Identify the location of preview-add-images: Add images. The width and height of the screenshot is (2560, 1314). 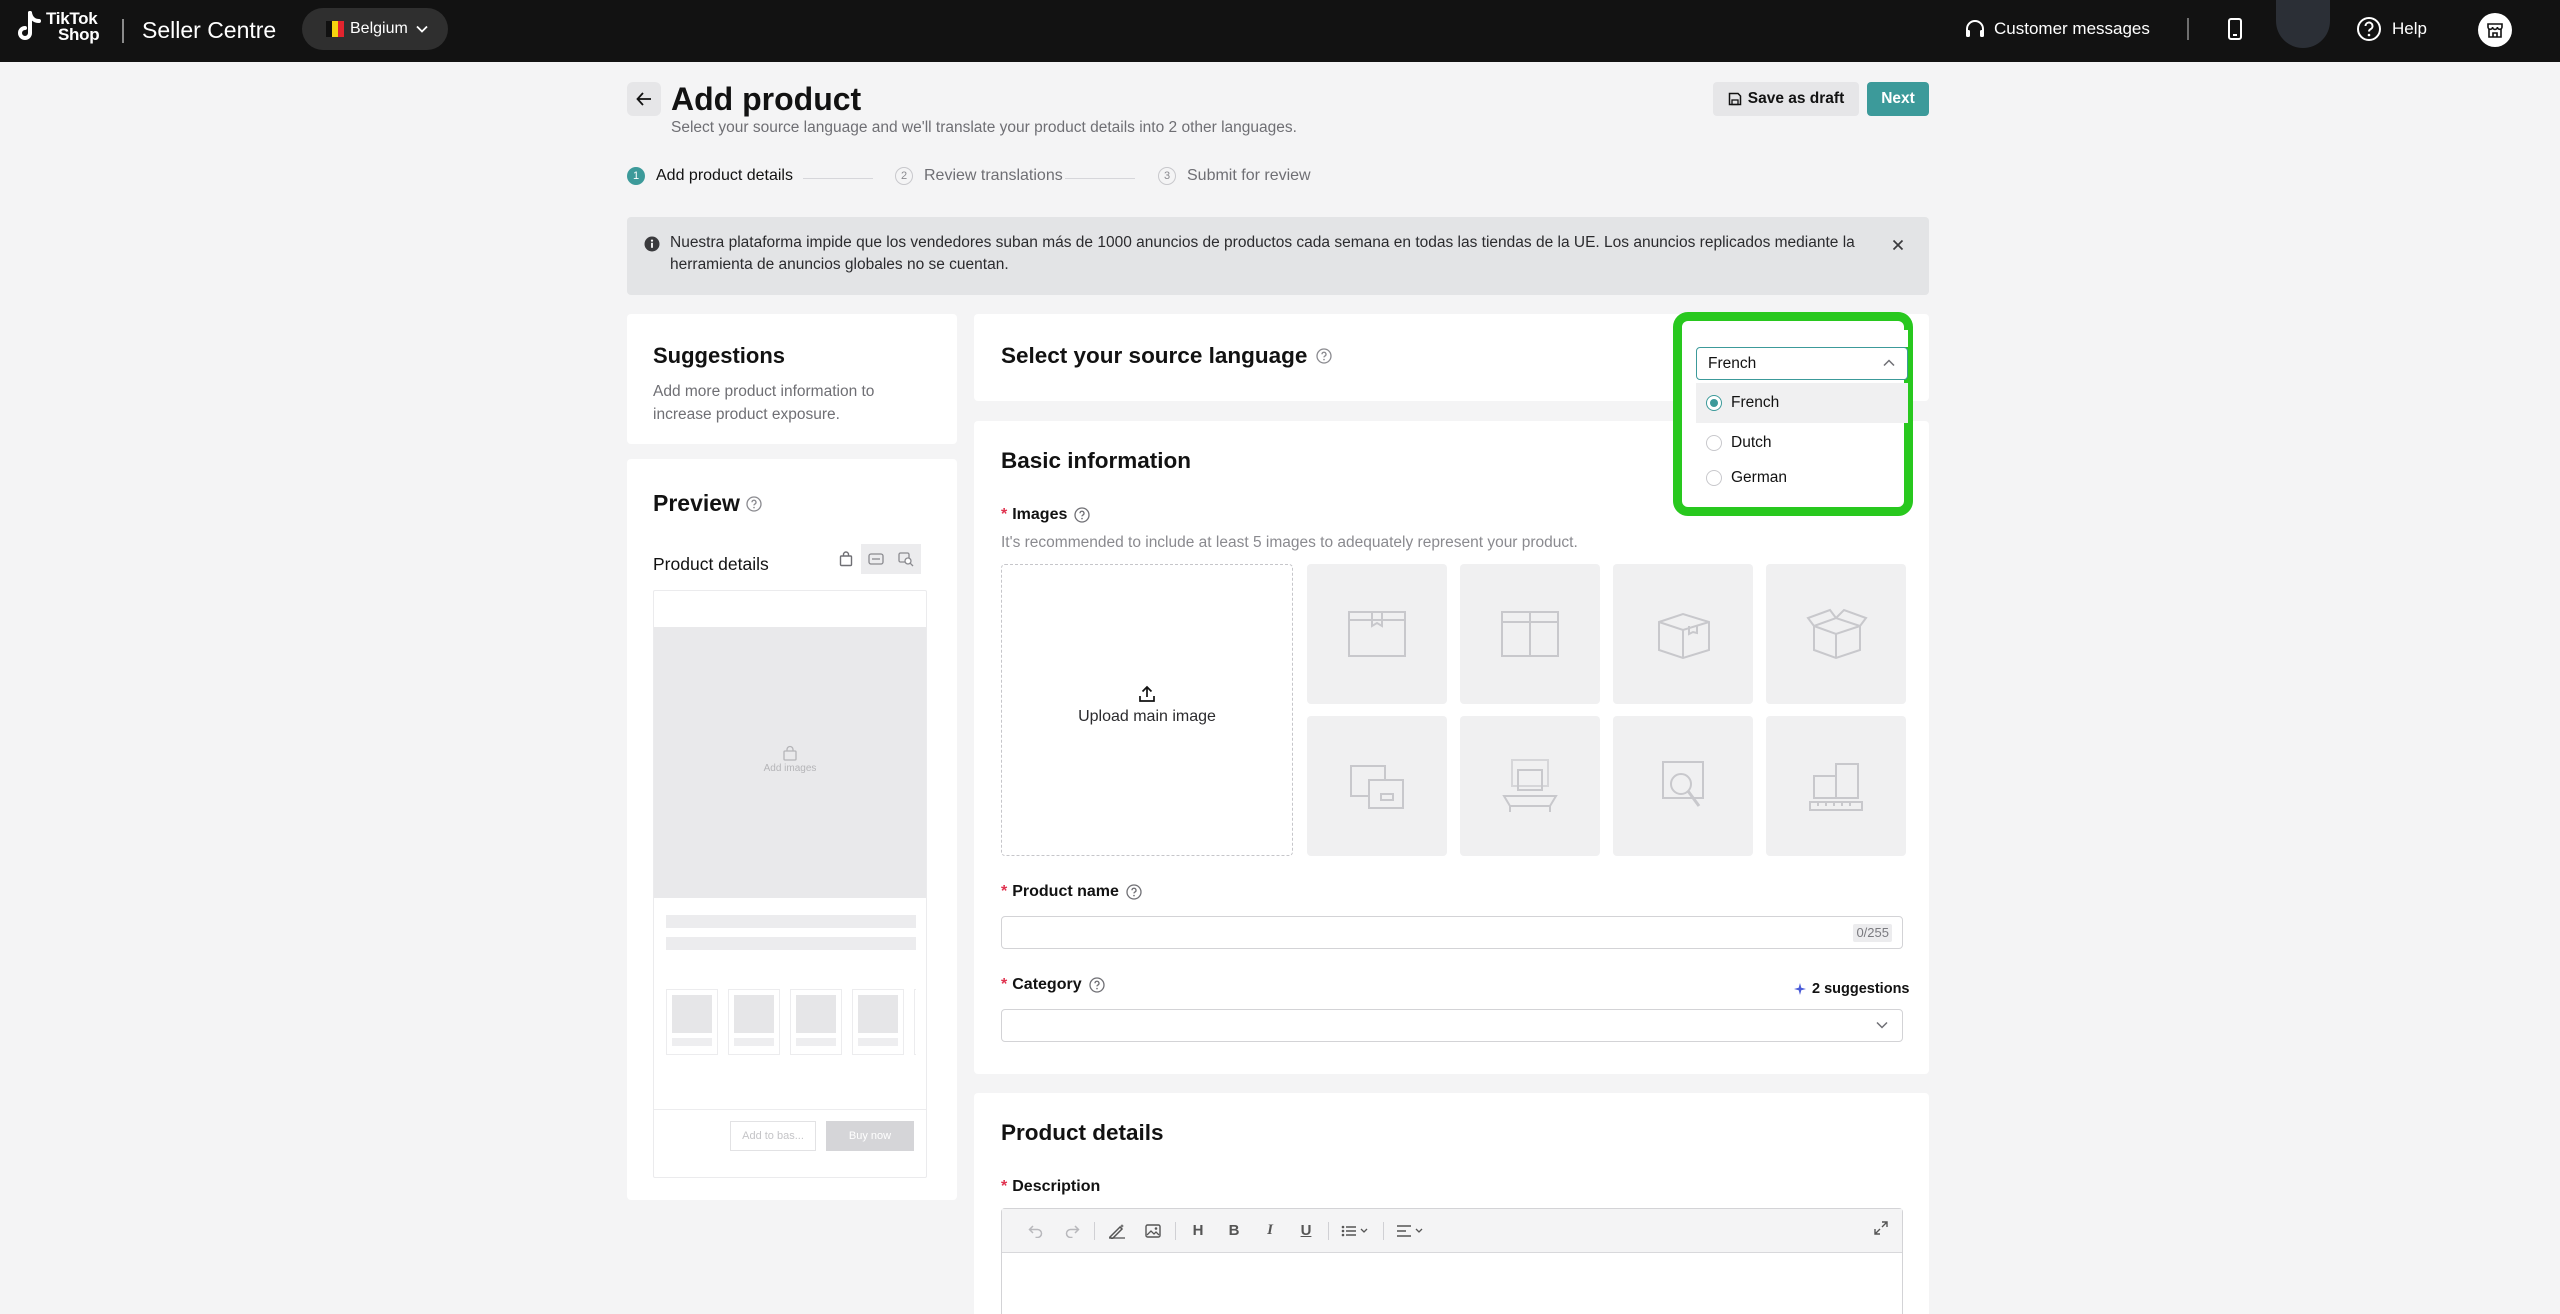
(790, 759).